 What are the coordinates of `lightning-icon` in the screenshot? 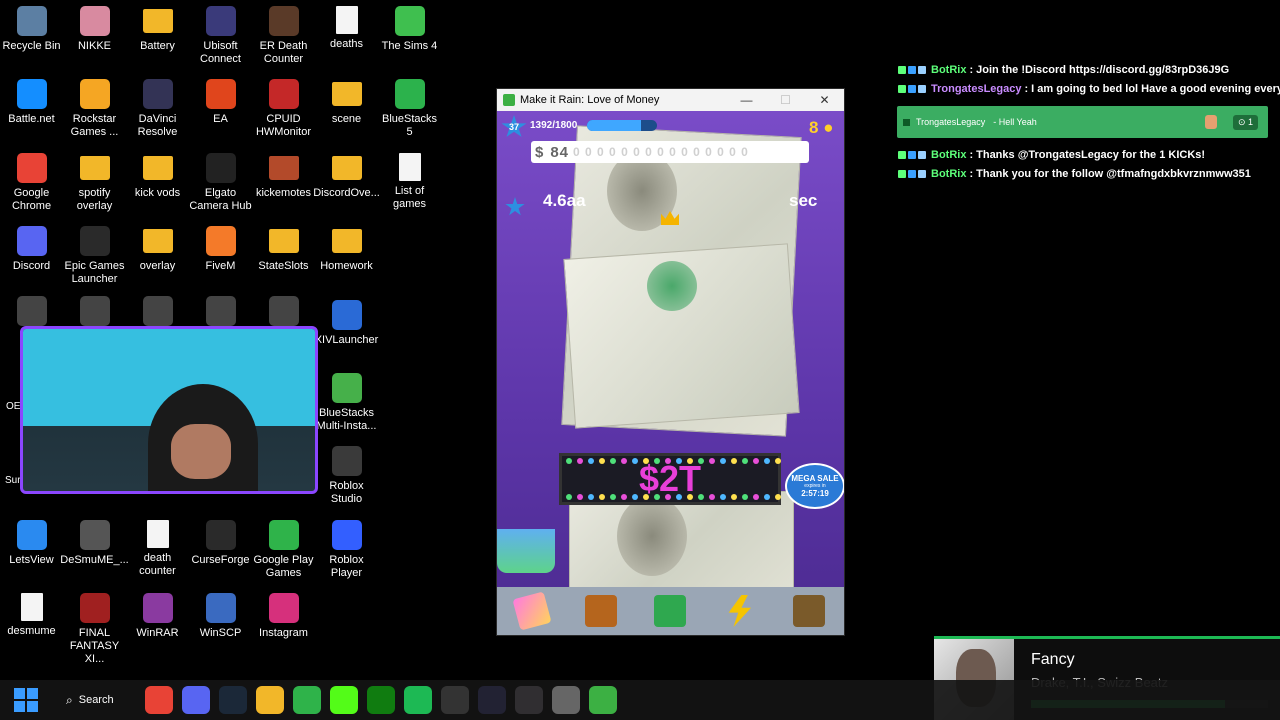 It's located at (740, 611).